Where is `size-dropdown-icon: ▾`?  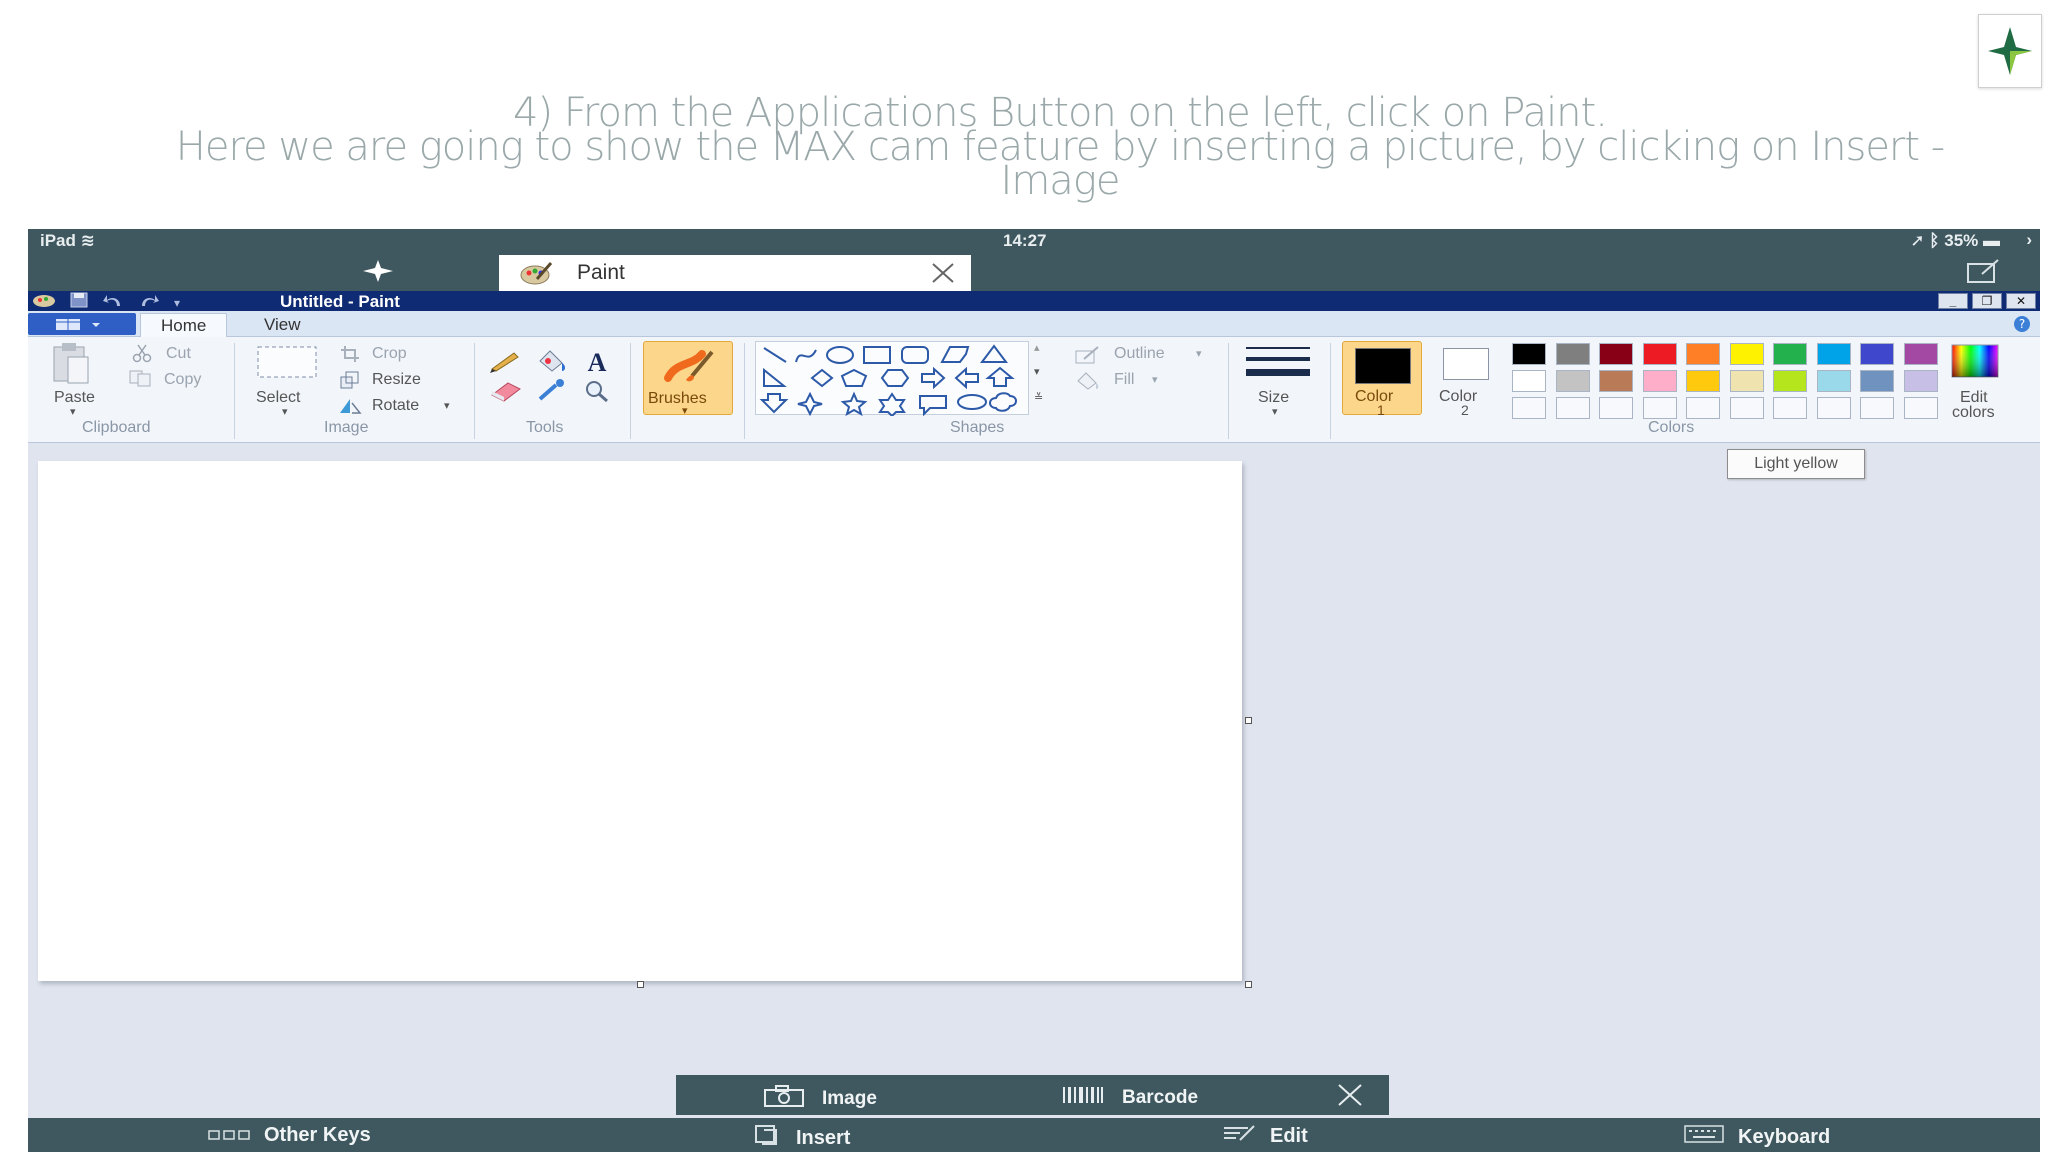 size-dropdown-icon: ▾ is located at coordinates (1275, 411).